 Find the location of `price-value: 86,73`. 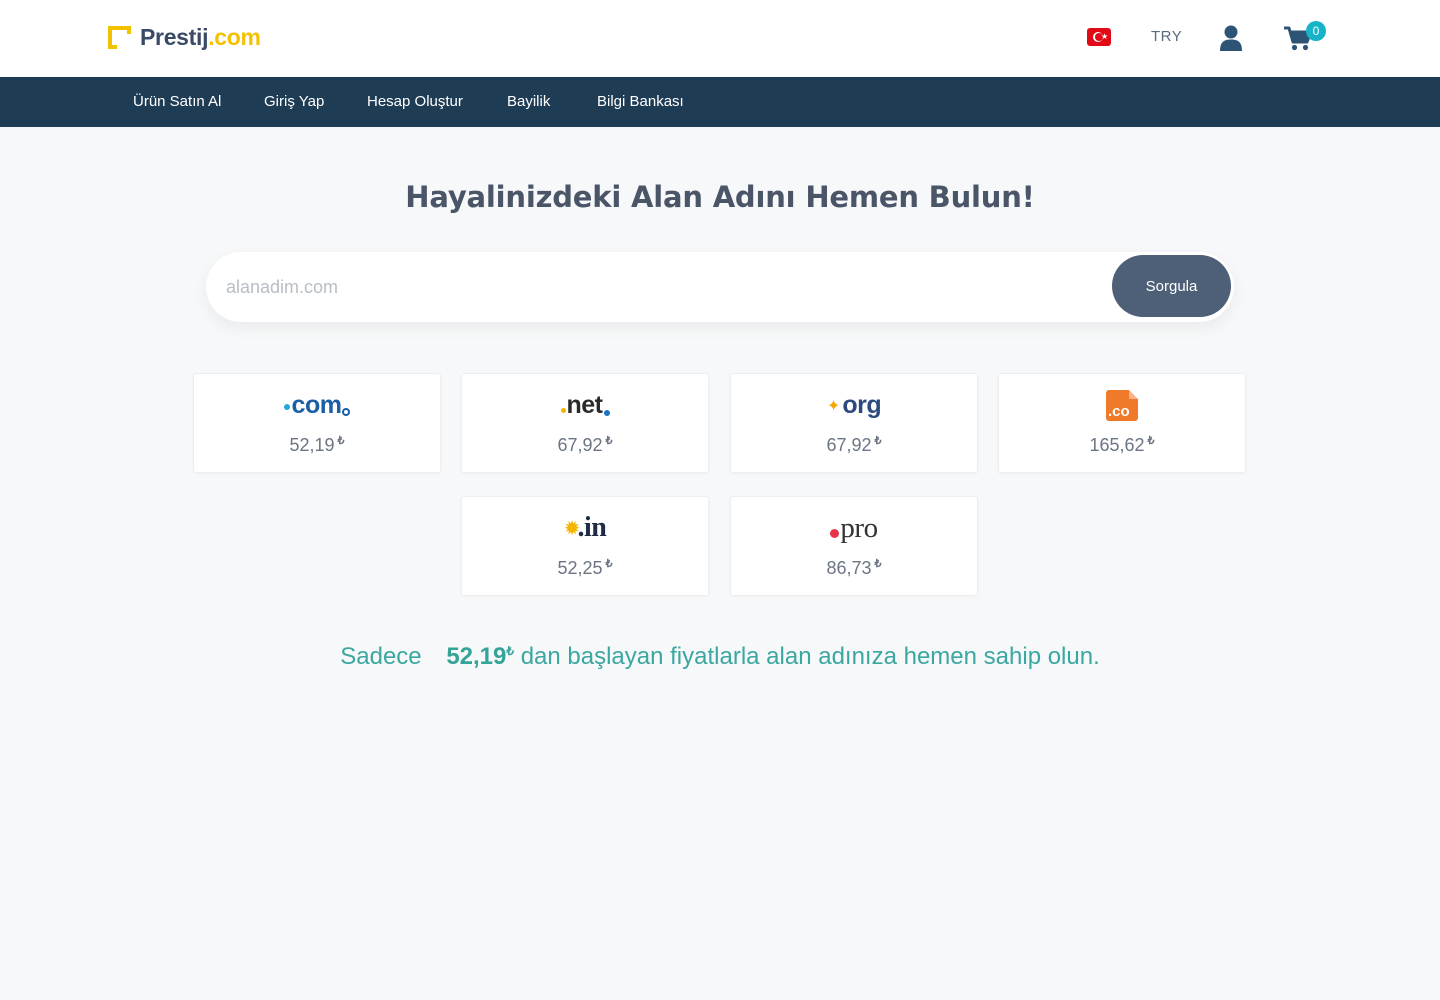

price-value: 86,73 is located at coordinates (849, 568).